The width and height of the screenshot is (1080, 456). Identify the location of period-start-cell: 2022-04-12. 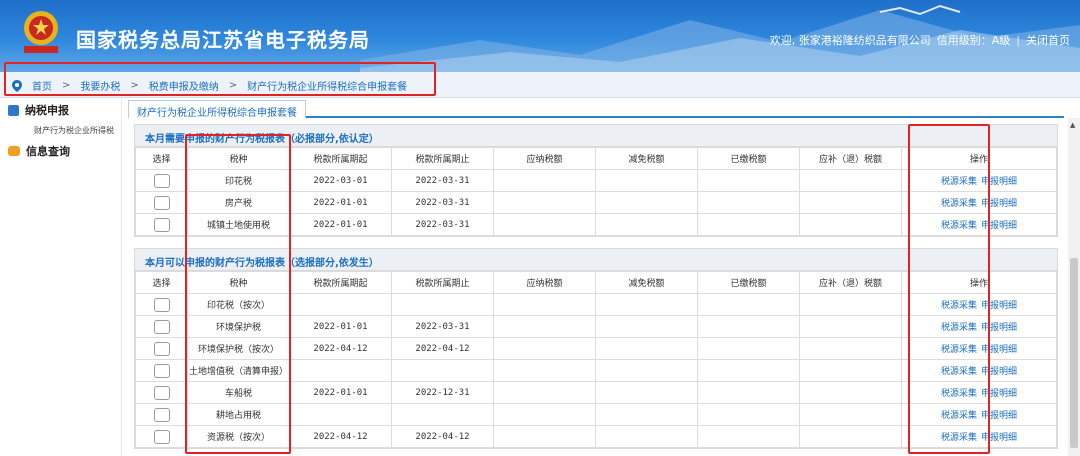
(340, 348).